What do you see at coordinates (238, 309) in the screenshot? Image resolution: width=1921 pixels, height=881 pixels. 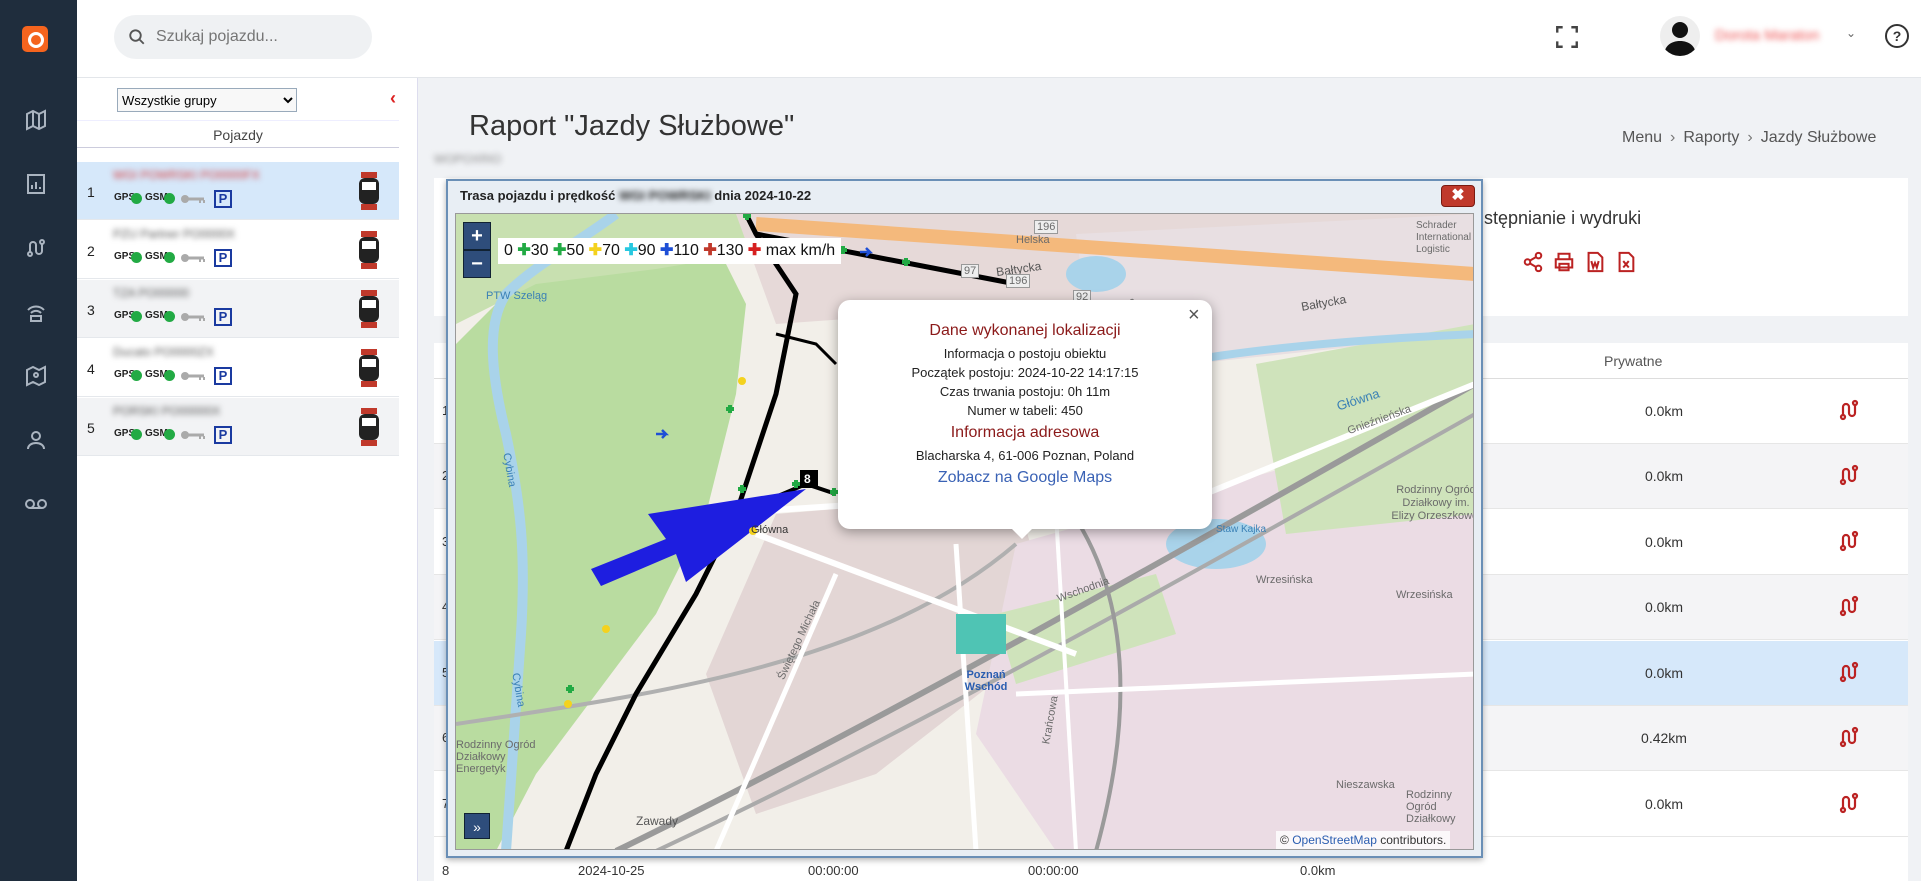 I see `vehicle-row: 3 TZA PO00000 GPS GSM P` at bounding box center [238, 309].